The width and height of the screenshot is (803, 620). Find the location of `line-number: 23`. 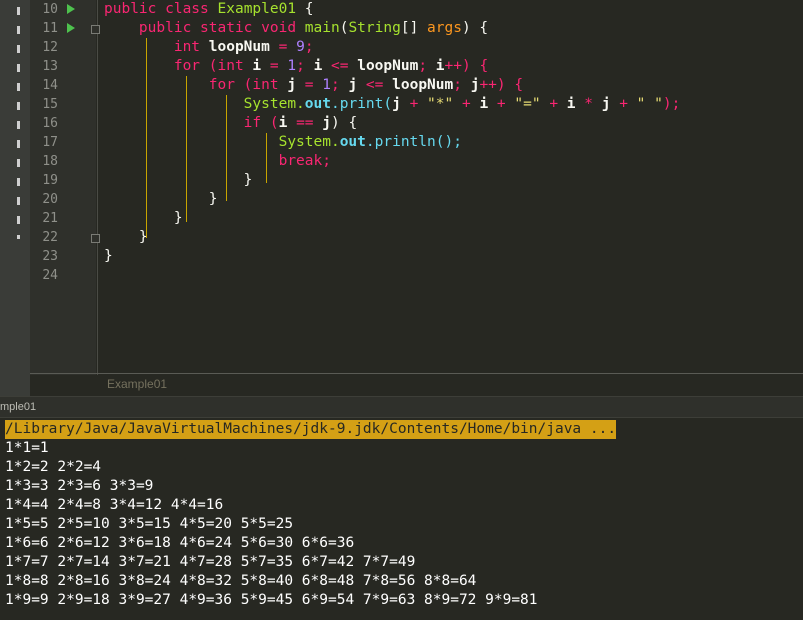

line-number: 23 is located at coordinates (50, 256).